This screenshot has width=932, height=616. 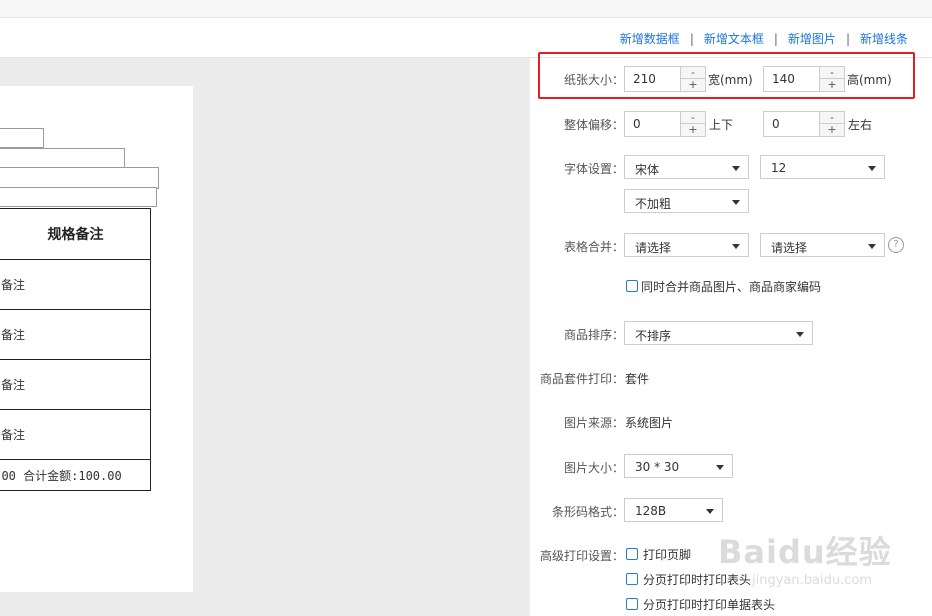 I want to click on merge-images-checkbox-label: 同时合并商品图片、商品商家编码, so click(x=731, y=287).